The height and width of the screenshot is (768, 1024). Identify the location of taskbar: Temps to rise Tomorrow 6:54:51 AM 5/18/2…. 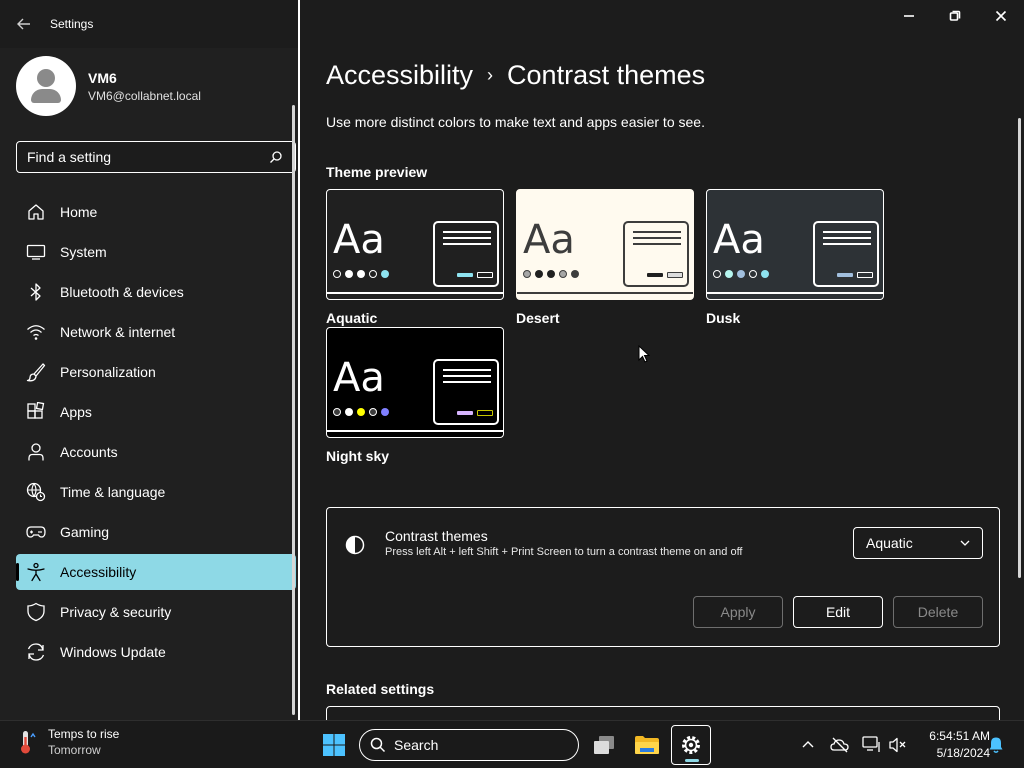
(512, 744).